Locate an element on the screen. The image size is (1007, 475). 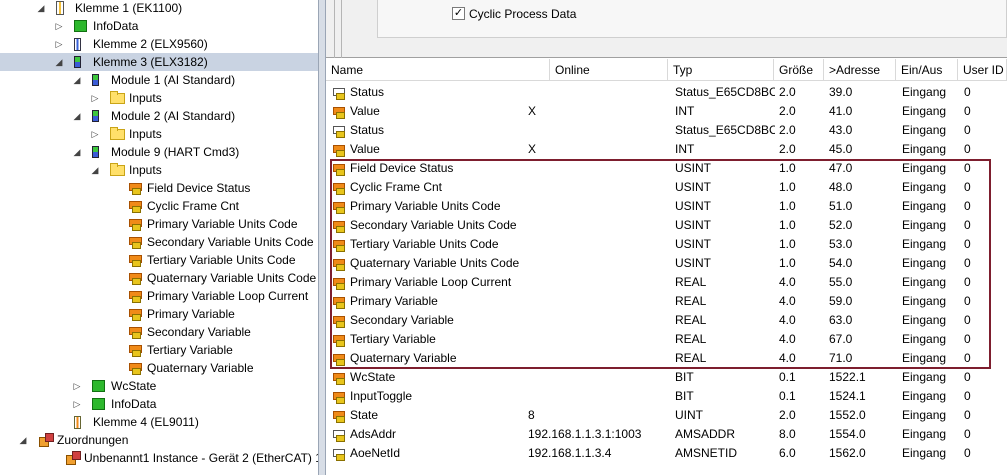
tree-node: Secondary Variable Units Code is located at coordinates (159, 242).